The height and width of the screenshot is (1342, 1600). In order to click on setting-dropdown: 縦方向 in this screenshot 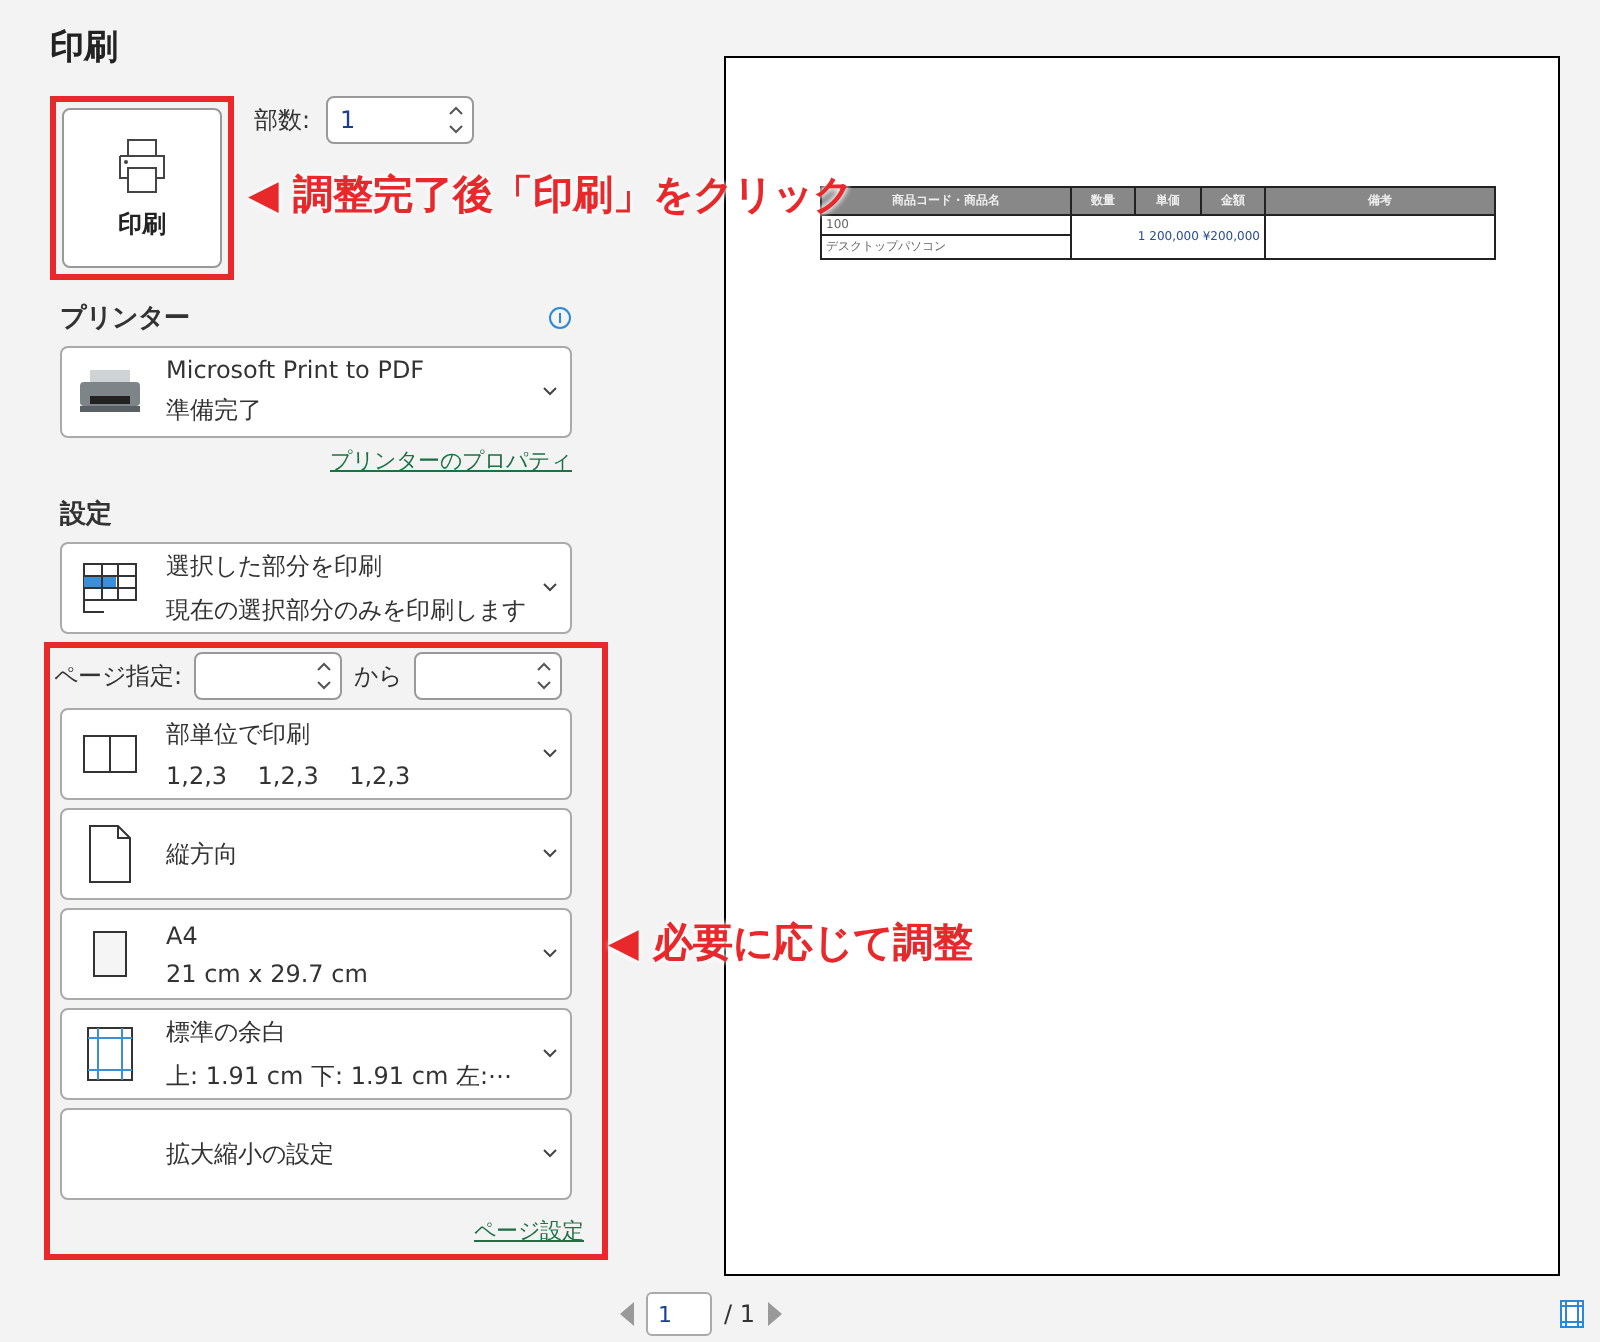, I will do `click(316, 854)`.